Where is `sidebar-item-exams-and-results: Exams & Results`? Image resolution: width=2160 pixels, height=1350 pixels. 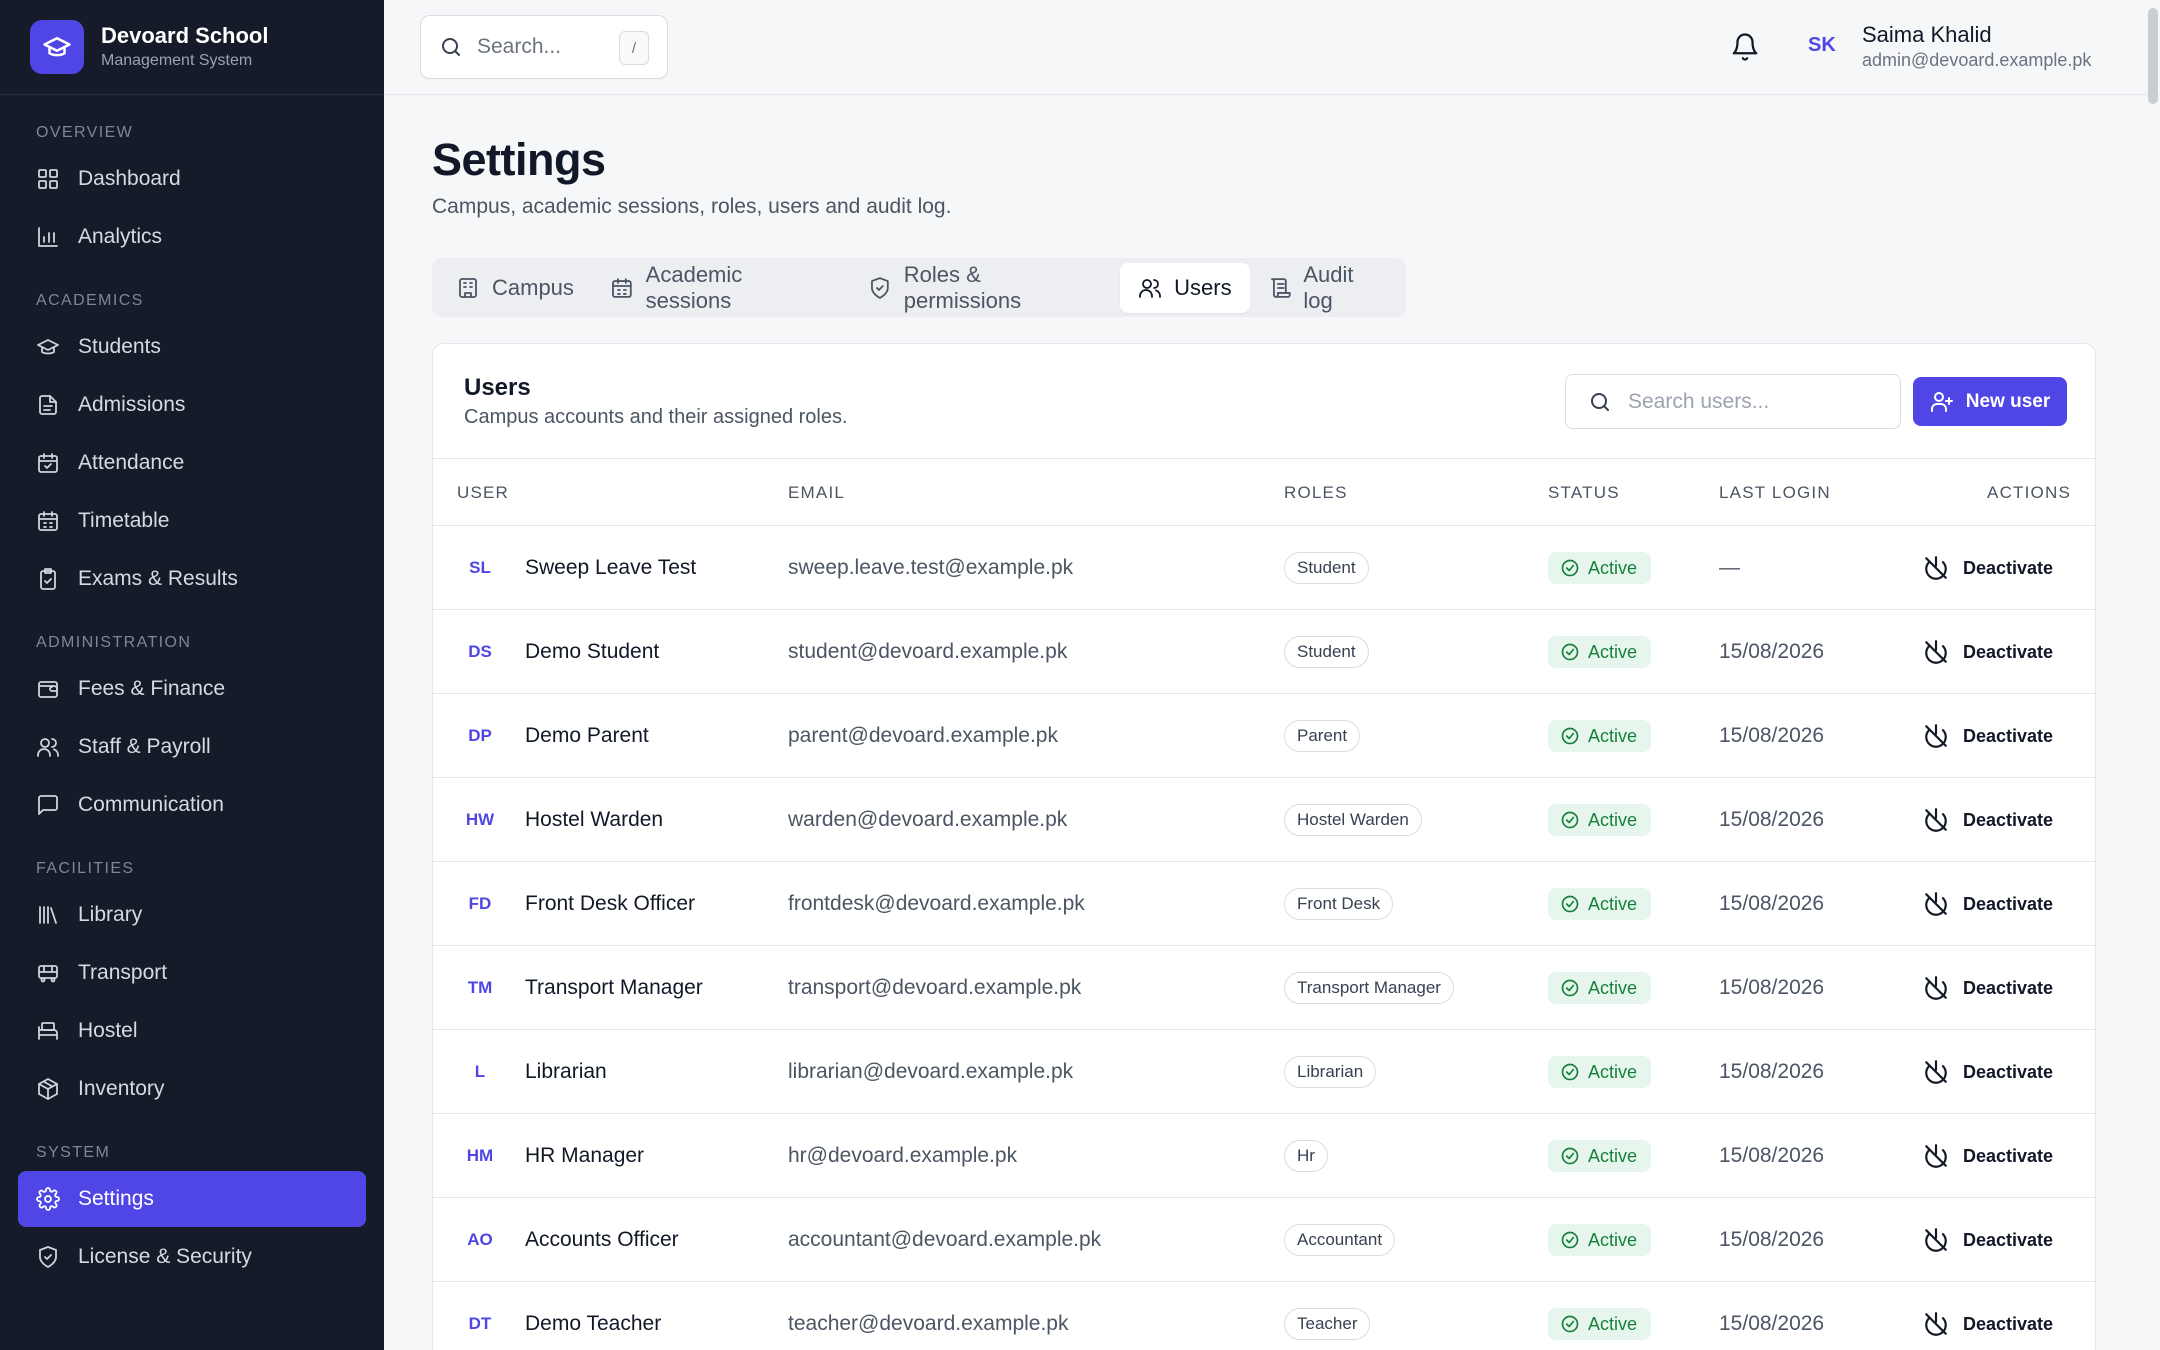
sidebar-item-exams-and-results: Exams & Results is located at coordinates (192, 579).